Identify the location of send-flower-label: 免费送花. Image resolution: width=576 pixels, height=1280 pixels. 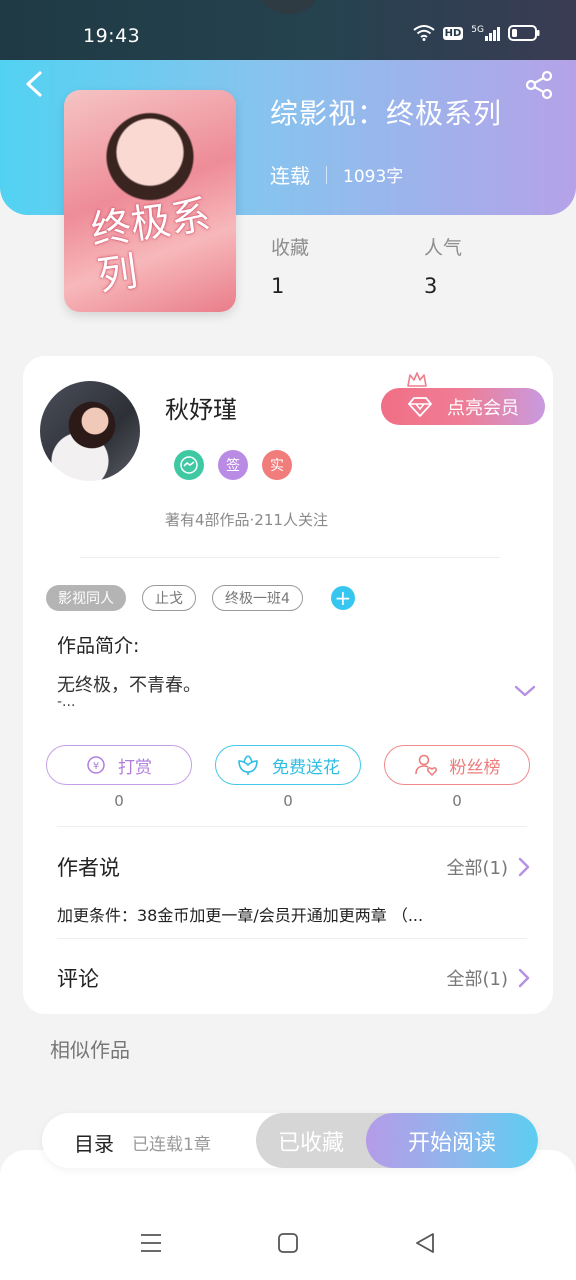
(306, 767).